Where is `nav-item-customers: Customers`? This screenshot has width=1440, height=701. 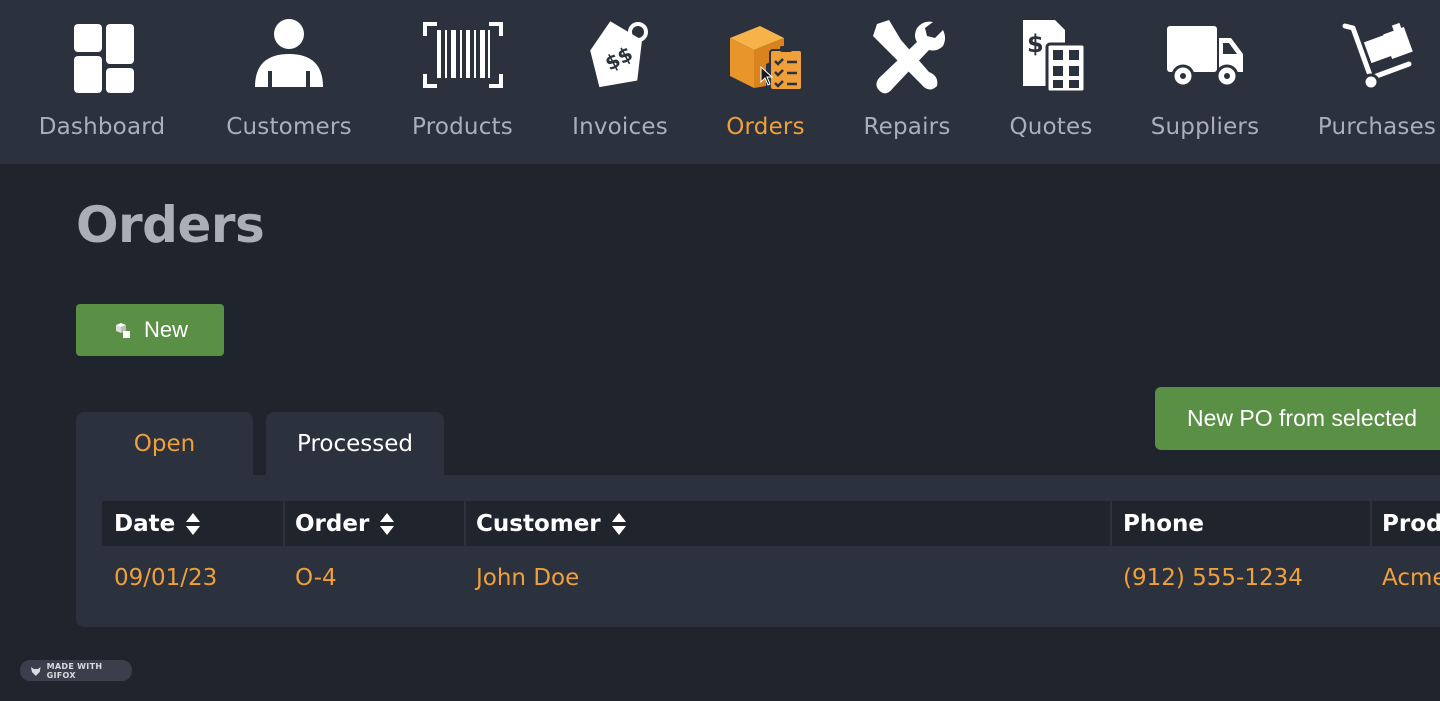 nav-item-customers: Customers is located at coordinates (289, 82).